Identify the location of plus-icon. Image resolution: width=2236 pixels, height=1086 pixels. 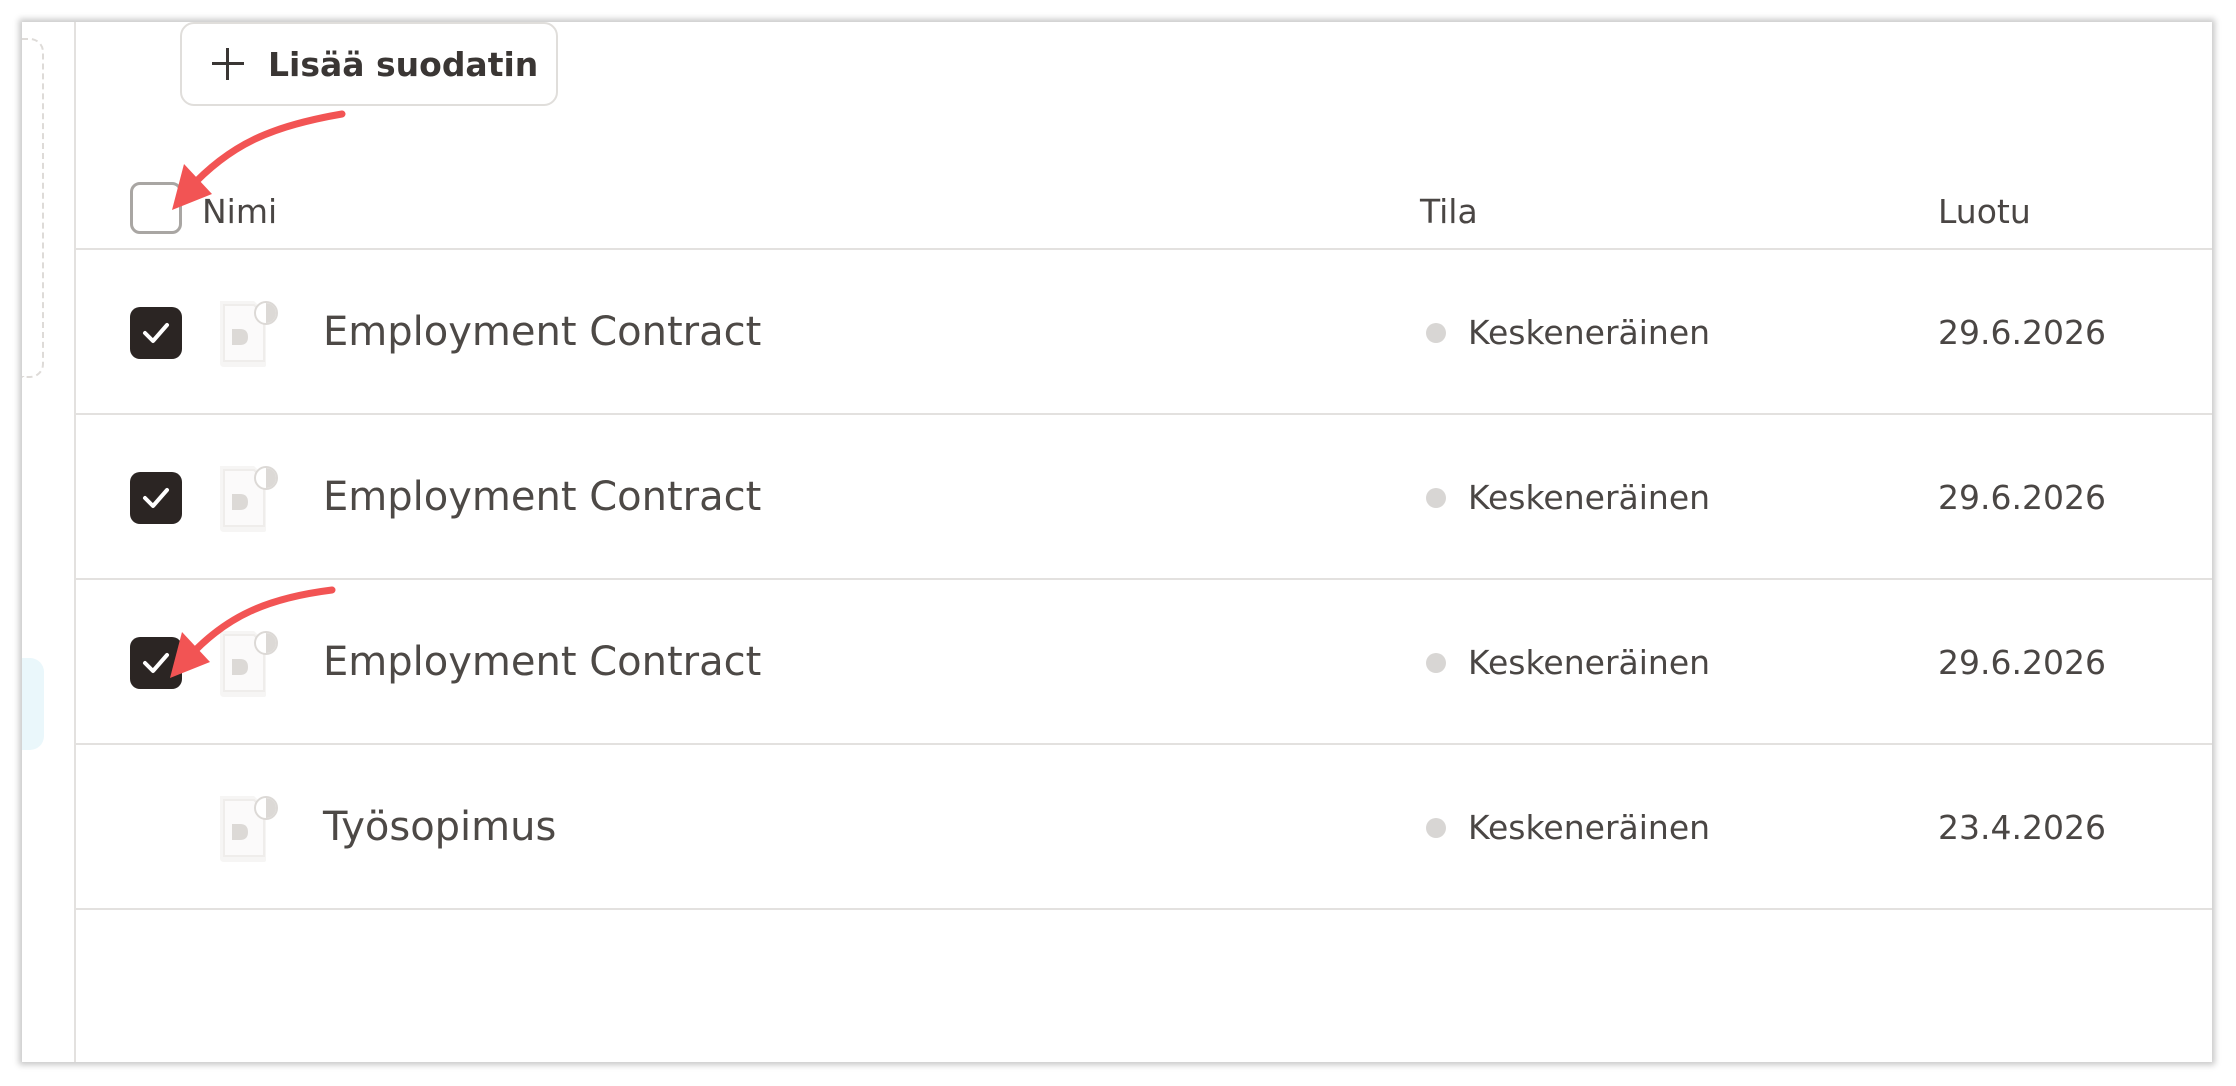
(228, 64).